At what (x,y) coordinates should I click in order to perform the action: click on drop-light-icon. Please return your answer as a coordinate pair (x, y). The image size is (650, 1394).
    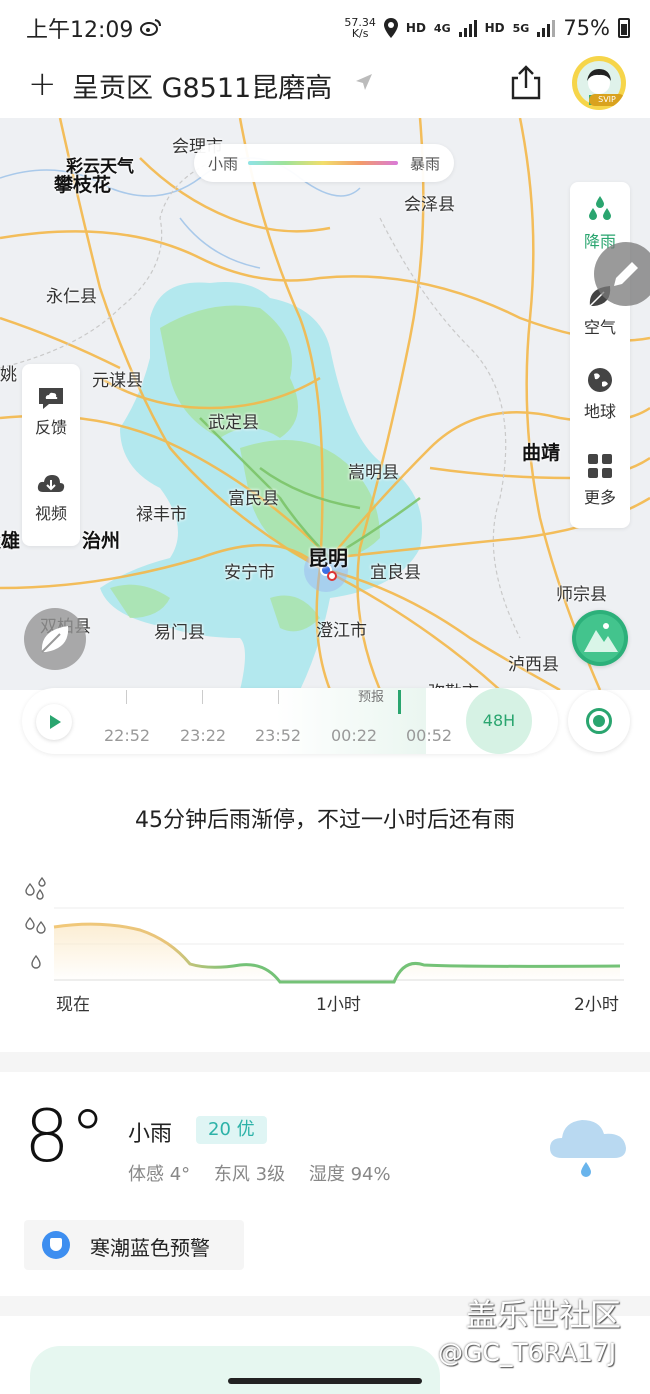
    Looking at the image, I should click on (36, 961).